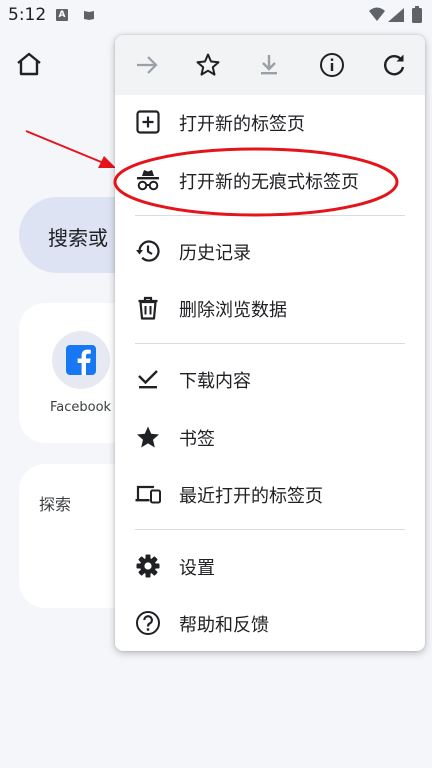 The image size is (432, 768). Describe the element at coordinates (29, 64) in the screenshot. I see `home-icon` at that location.